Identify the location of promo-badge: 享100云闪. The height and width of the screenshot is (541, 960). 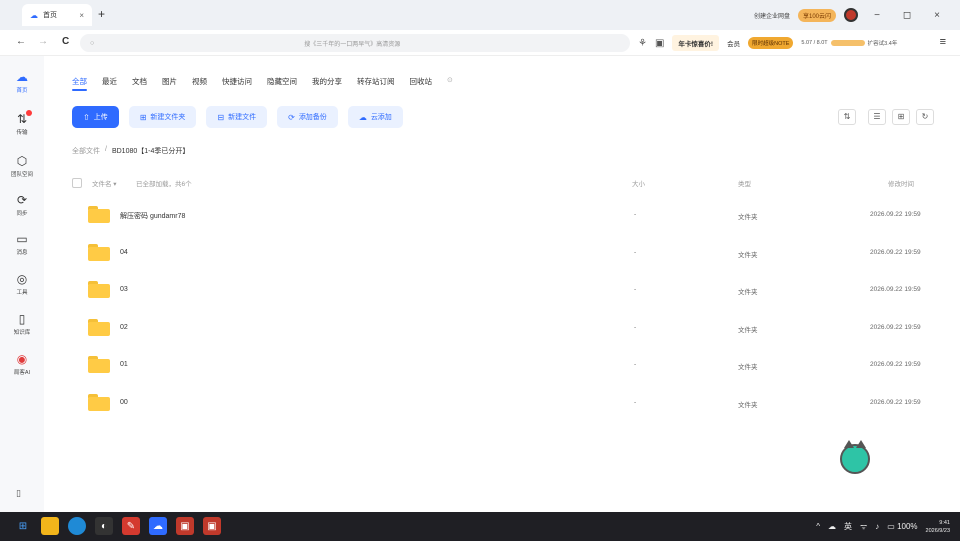
(816, 15).